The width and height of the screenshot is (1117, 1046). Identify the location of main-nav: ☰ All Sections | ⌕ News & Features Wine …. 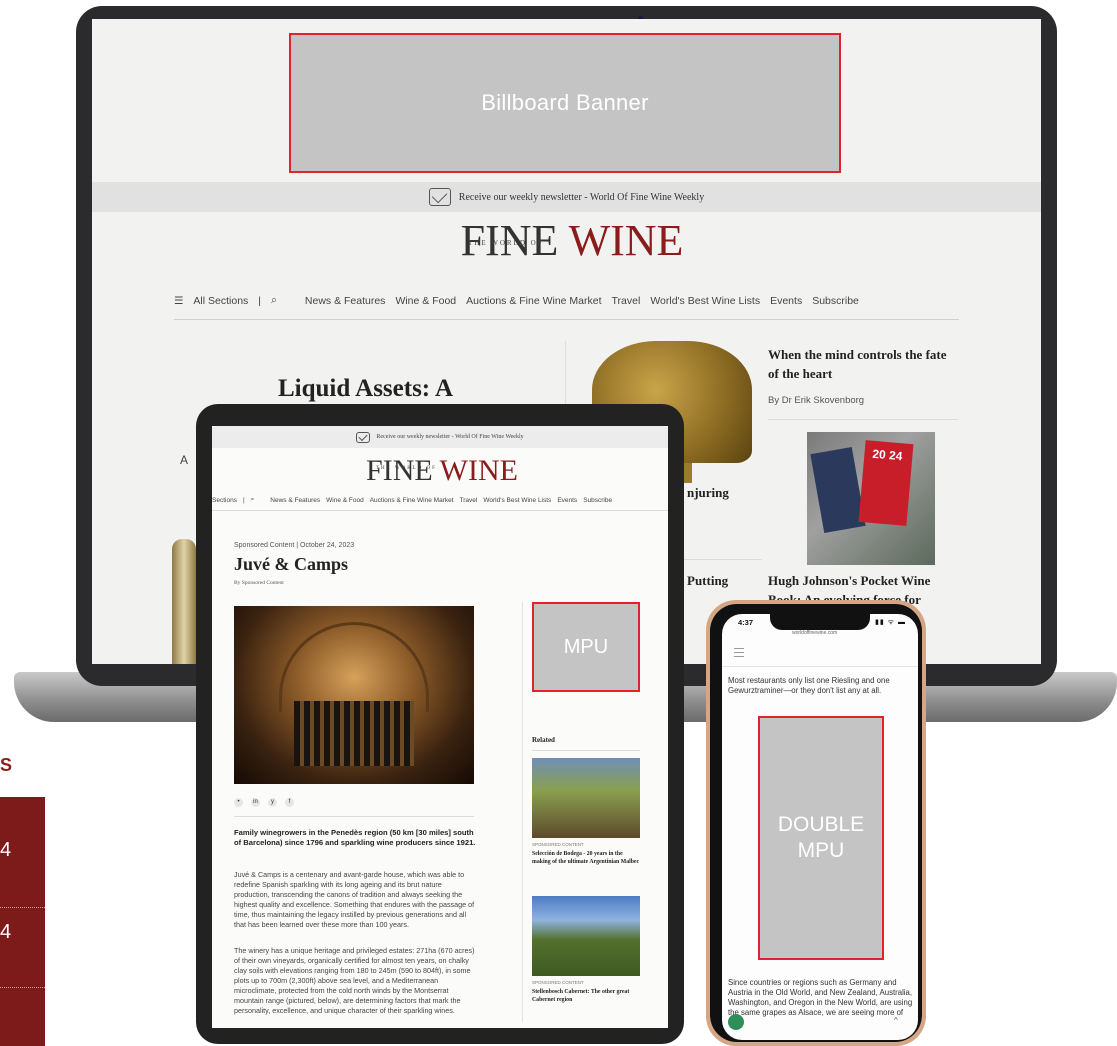
(516, 300).